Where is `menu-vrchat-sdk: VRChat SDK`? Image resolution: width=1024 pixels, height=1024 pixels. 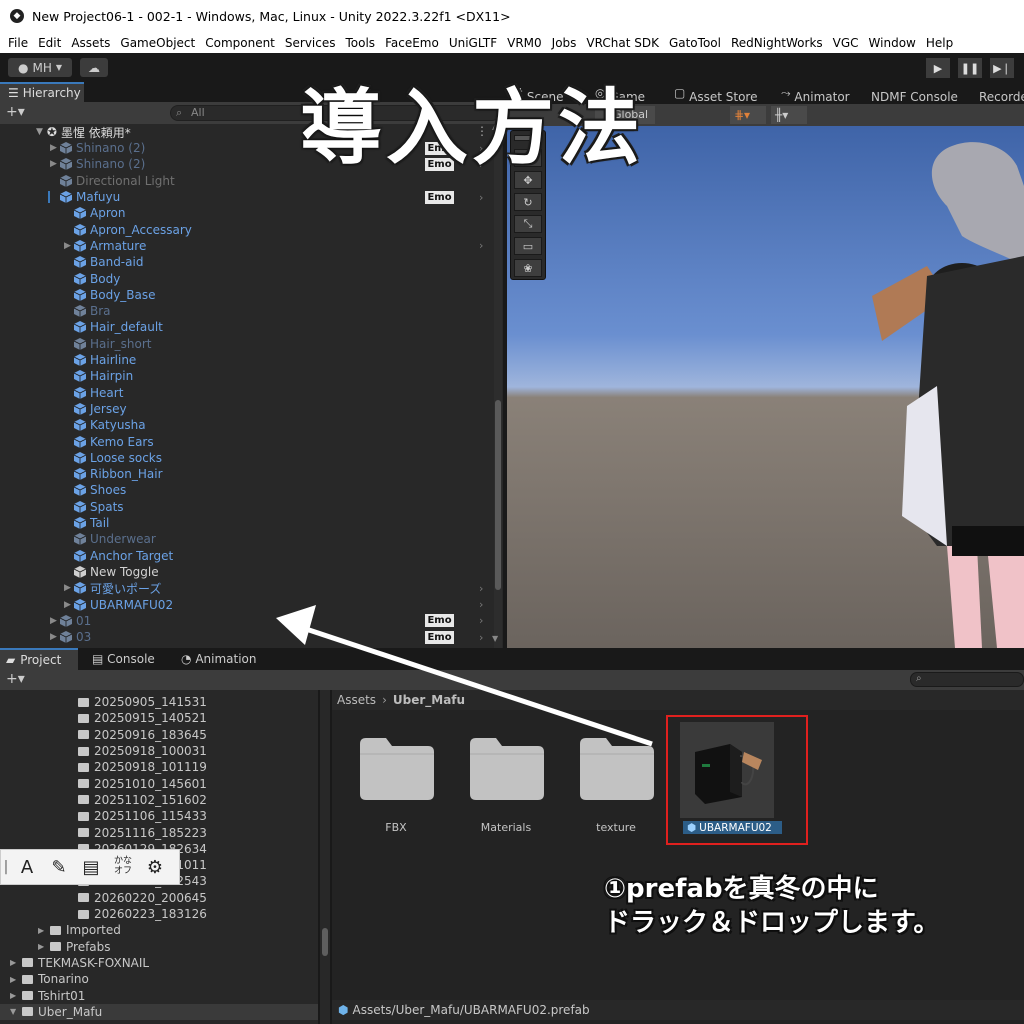 menu-vrchat-sdk: VRChat SDK is located at coordinates (622, 43).